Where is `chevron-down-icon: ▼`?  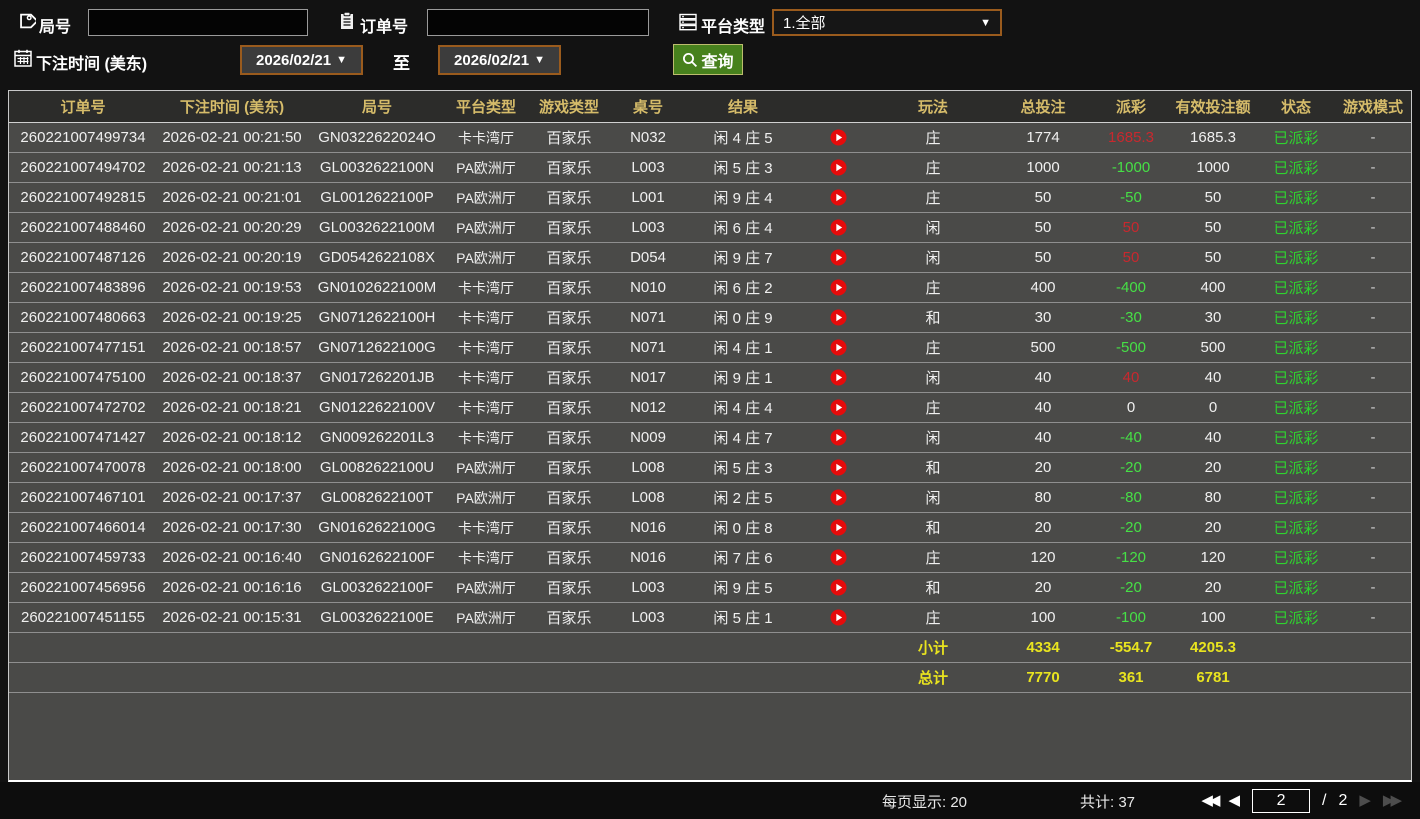
chevron-down-icon: ▼ is located at coordinates (985, 22).